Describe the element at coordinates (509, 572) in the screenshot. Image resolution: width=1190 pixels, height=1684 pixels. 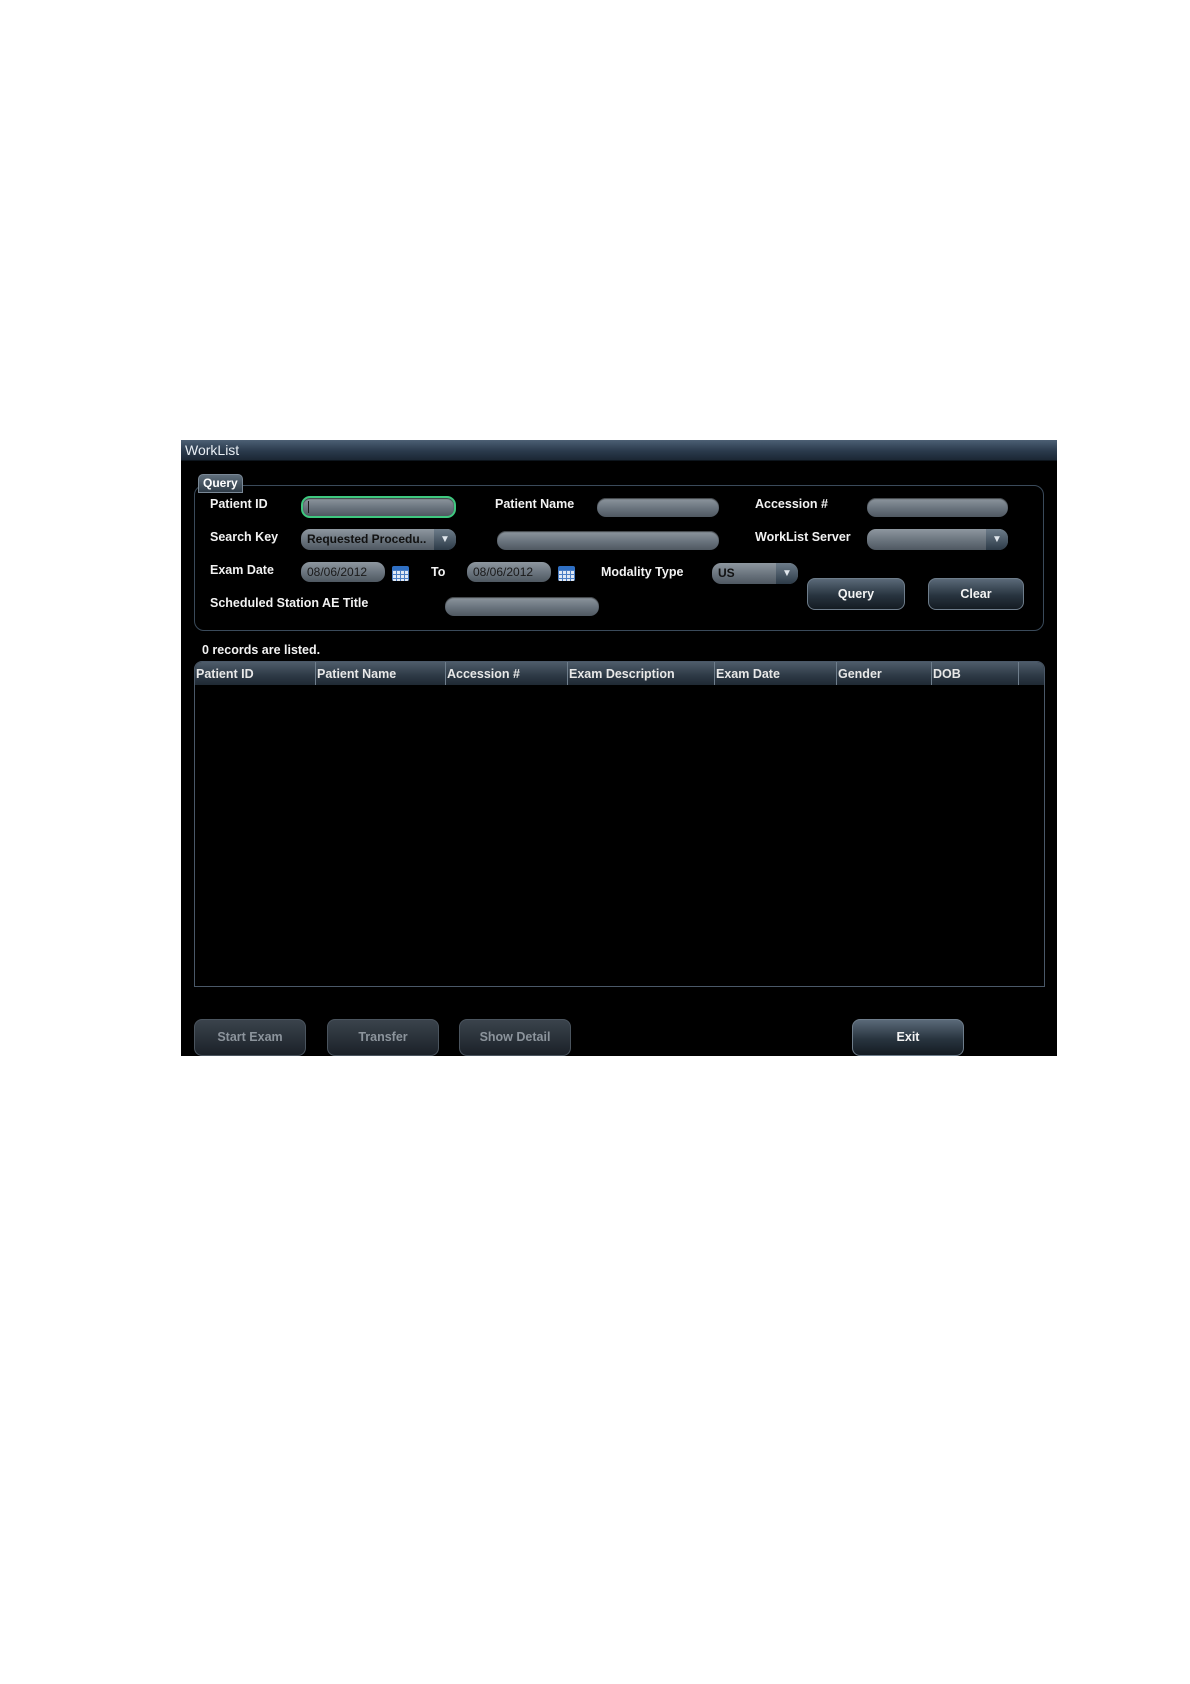
I see `exam-date-to-input: 08/06/2012` at that location.